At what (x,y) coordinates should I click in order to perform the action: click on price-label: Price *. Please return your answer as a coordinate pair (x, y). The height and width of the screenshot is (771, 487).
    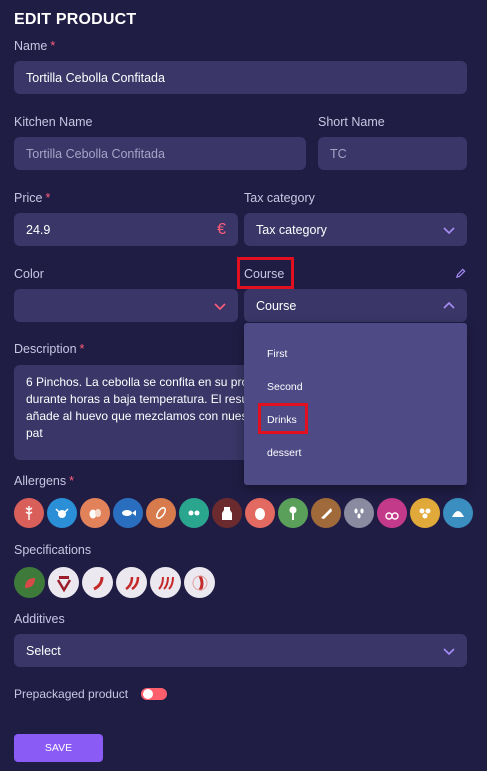
    Looking at the image, I should click on (32, 198).